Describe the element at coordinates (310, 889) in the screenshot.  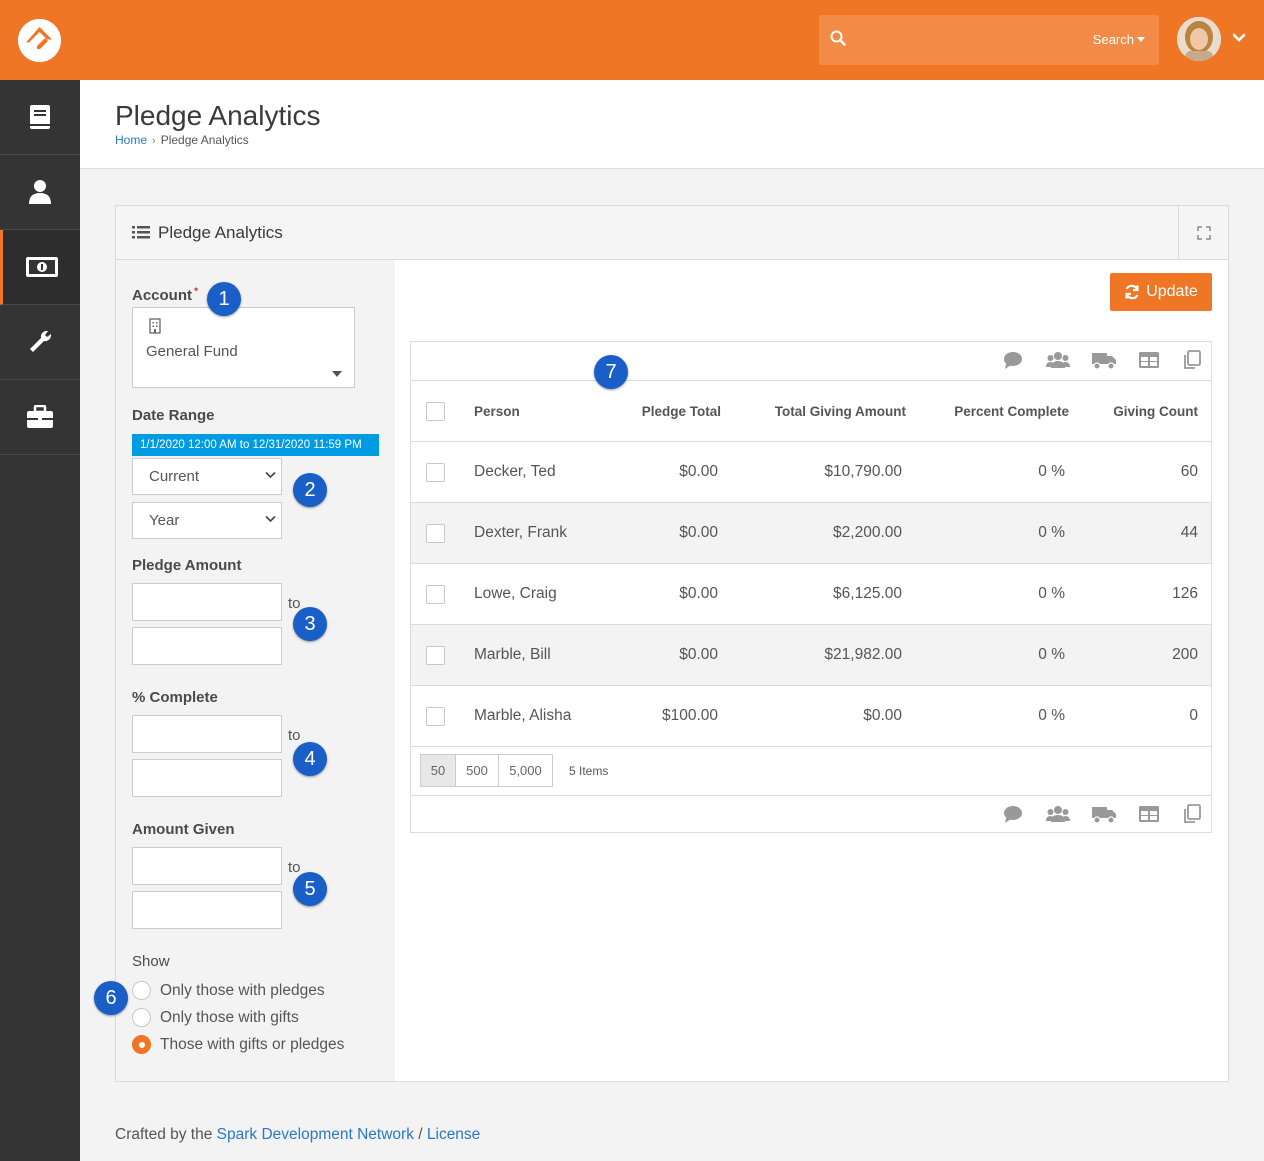
I see `callout-marker-5: 5` at that location.